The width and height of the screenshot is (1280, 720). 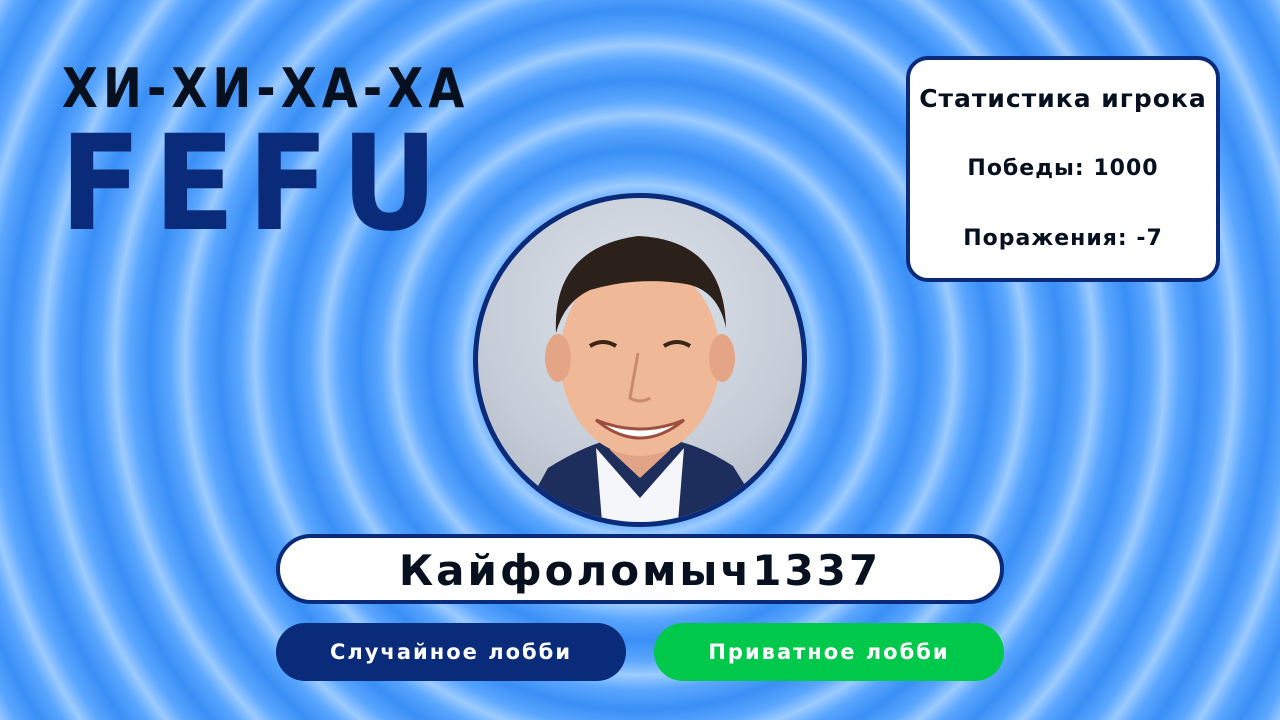 I want to click on stats-title: Статистика игрока, so click(x=1063, y=98).